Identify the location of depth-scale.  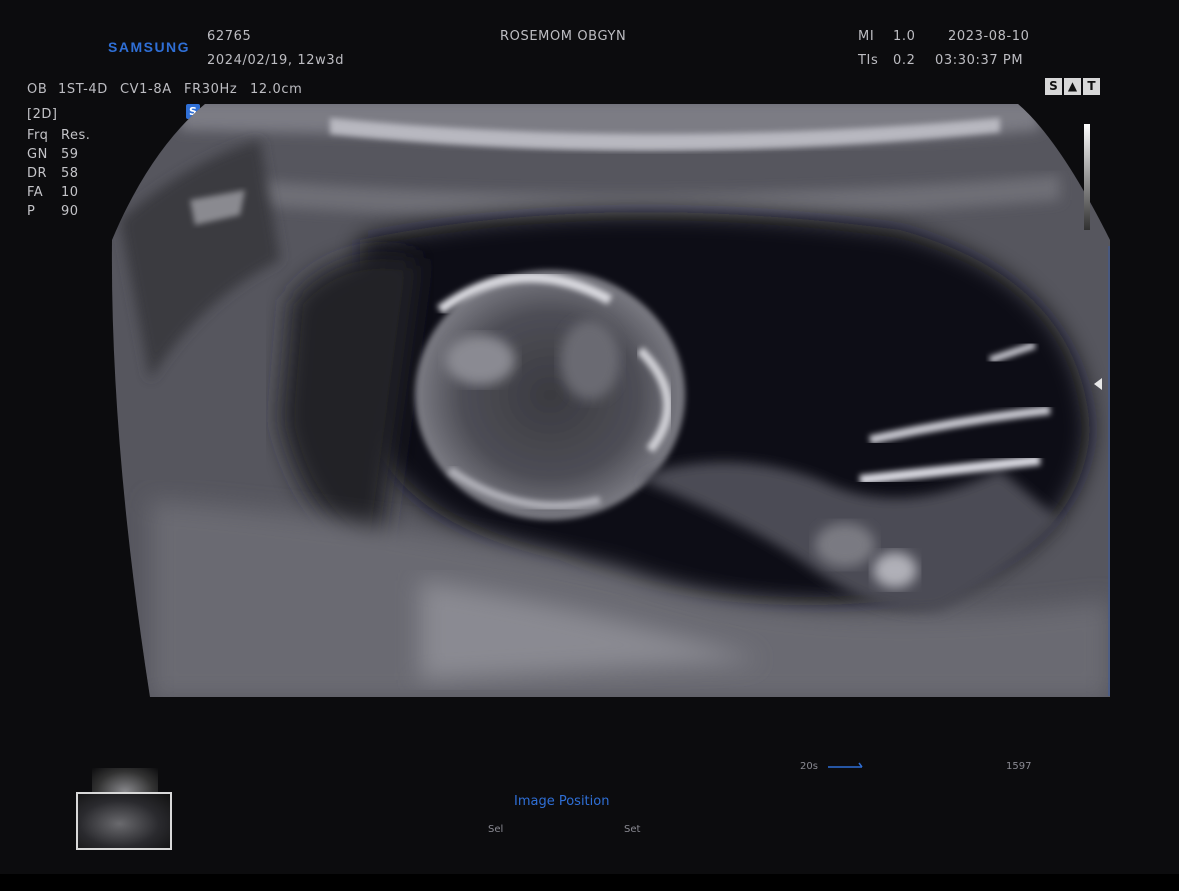
(1109, 471).